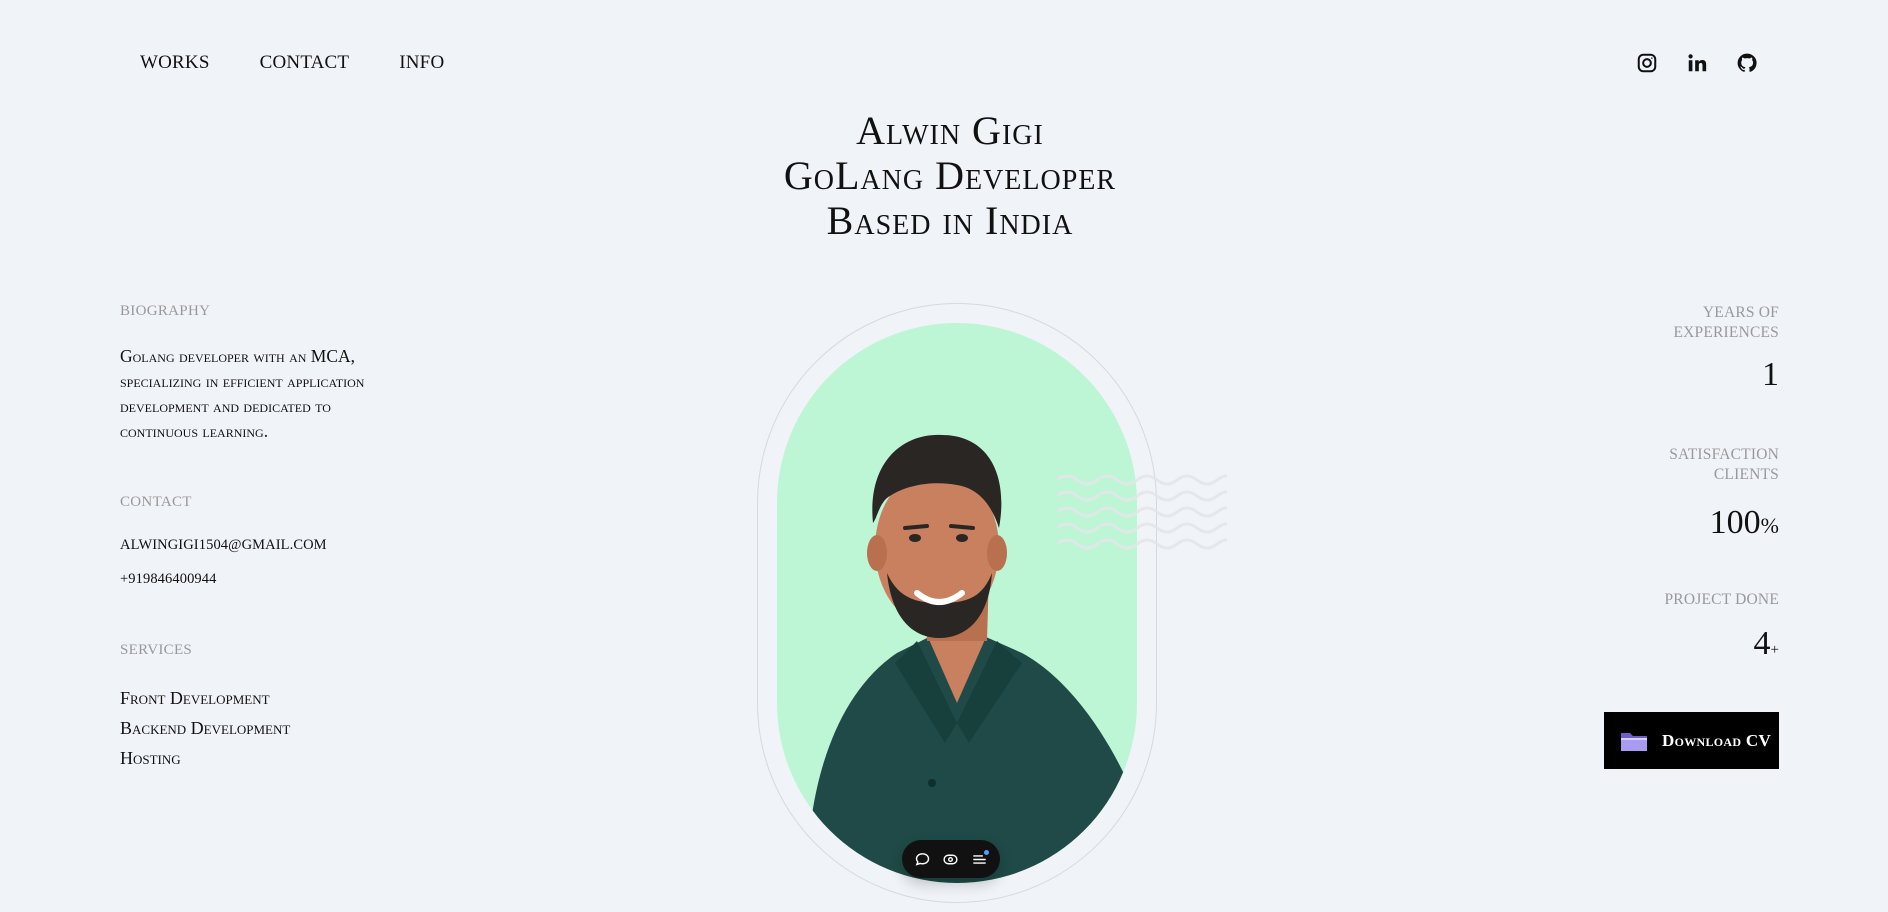 The width and height of the screenshot is (1888, 912). I want to click on hero-role: GoLang Developer, so click(950, 175).